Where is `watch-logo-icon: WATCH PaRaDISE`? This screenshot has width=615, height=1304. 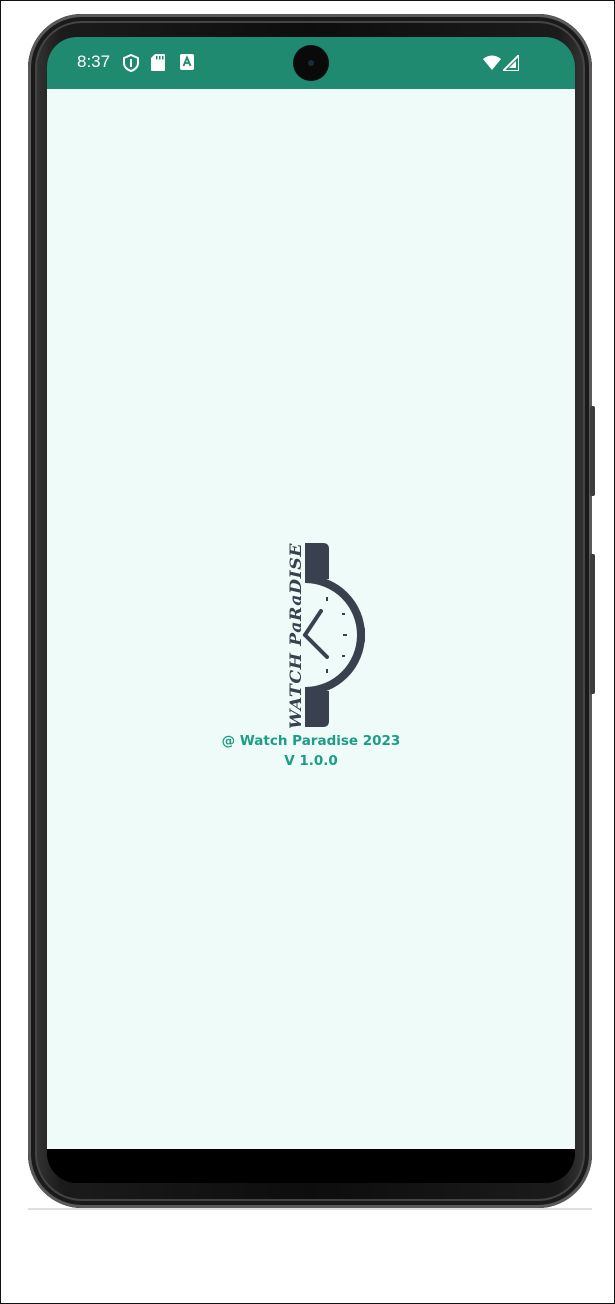
watch-logo-icon: WATCH PaRaDISE is located at coordinates (324, 635).